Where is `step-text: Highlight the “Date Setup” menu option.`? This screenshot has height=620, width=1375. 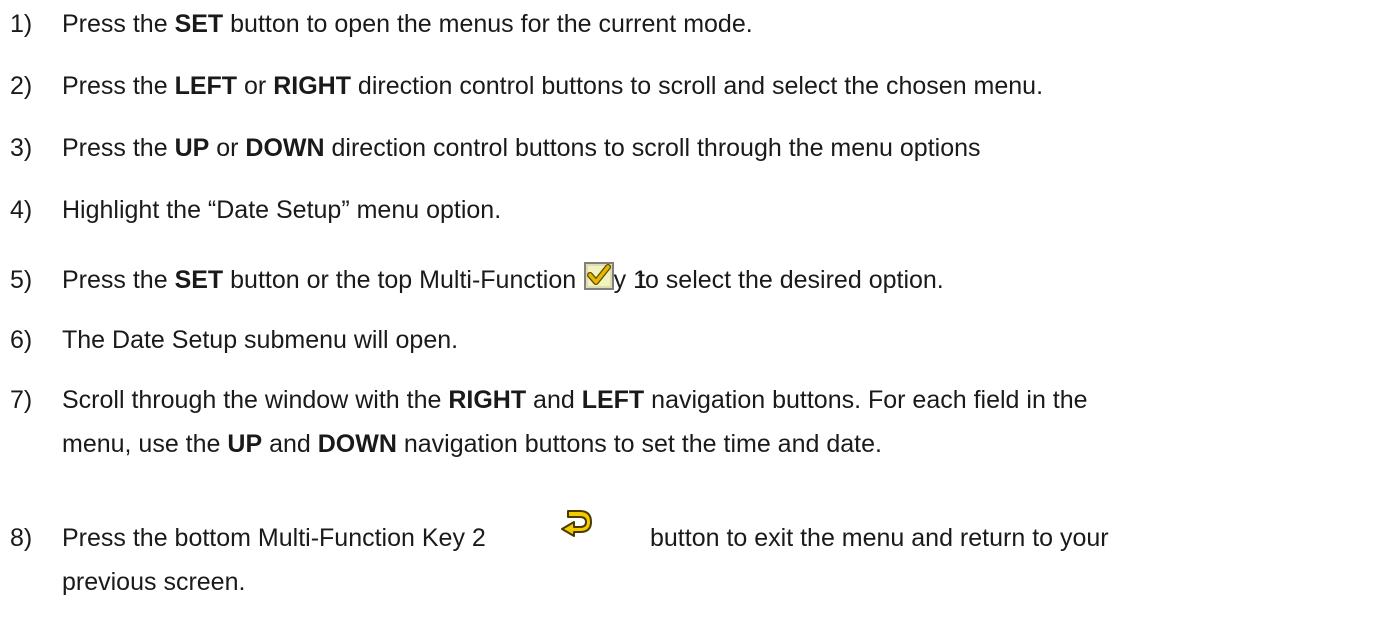 step-text: Highlight the “Date Setup” menu option. is located at coordinates (282, 210).